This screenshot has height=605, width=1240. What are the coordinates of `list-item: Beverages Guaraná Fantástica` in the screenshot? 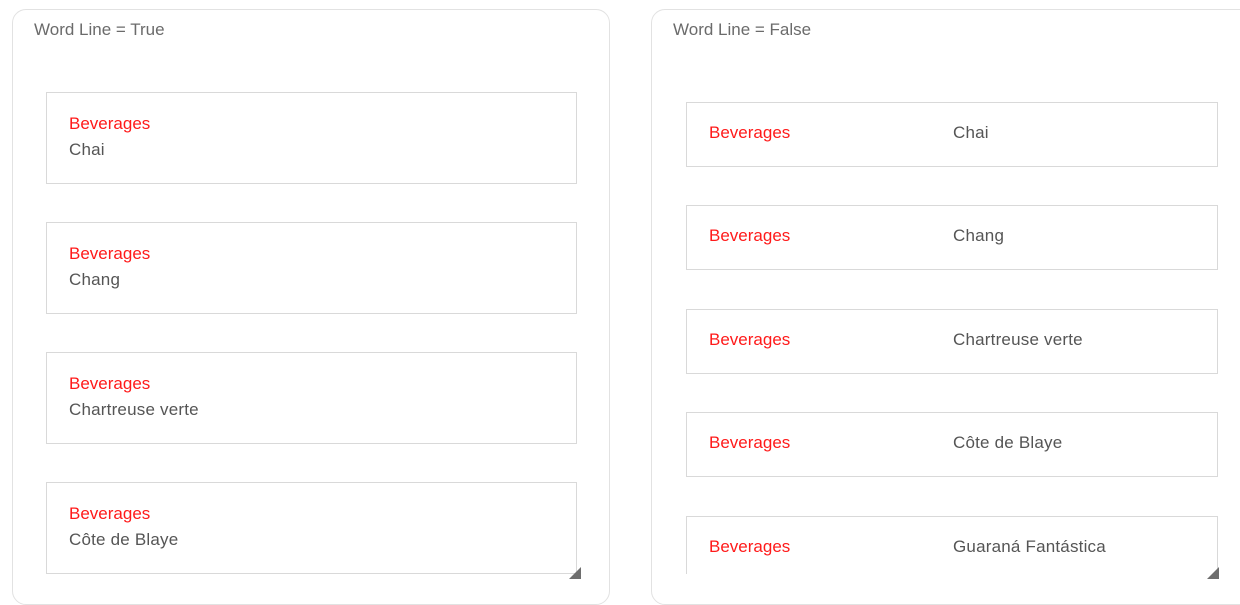 It's located at (952, 545).